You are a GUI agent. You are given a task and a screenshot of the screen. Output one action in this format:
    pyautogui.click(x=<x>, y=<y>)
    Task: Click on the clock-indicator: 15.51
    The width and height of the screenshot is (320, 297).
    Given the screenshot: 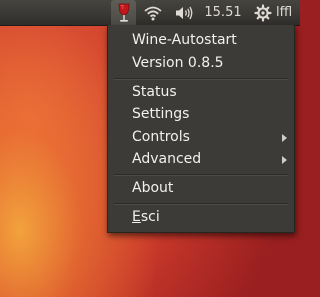 What is the action you would take?
    pyautogui.click(x=223, y=12)
    